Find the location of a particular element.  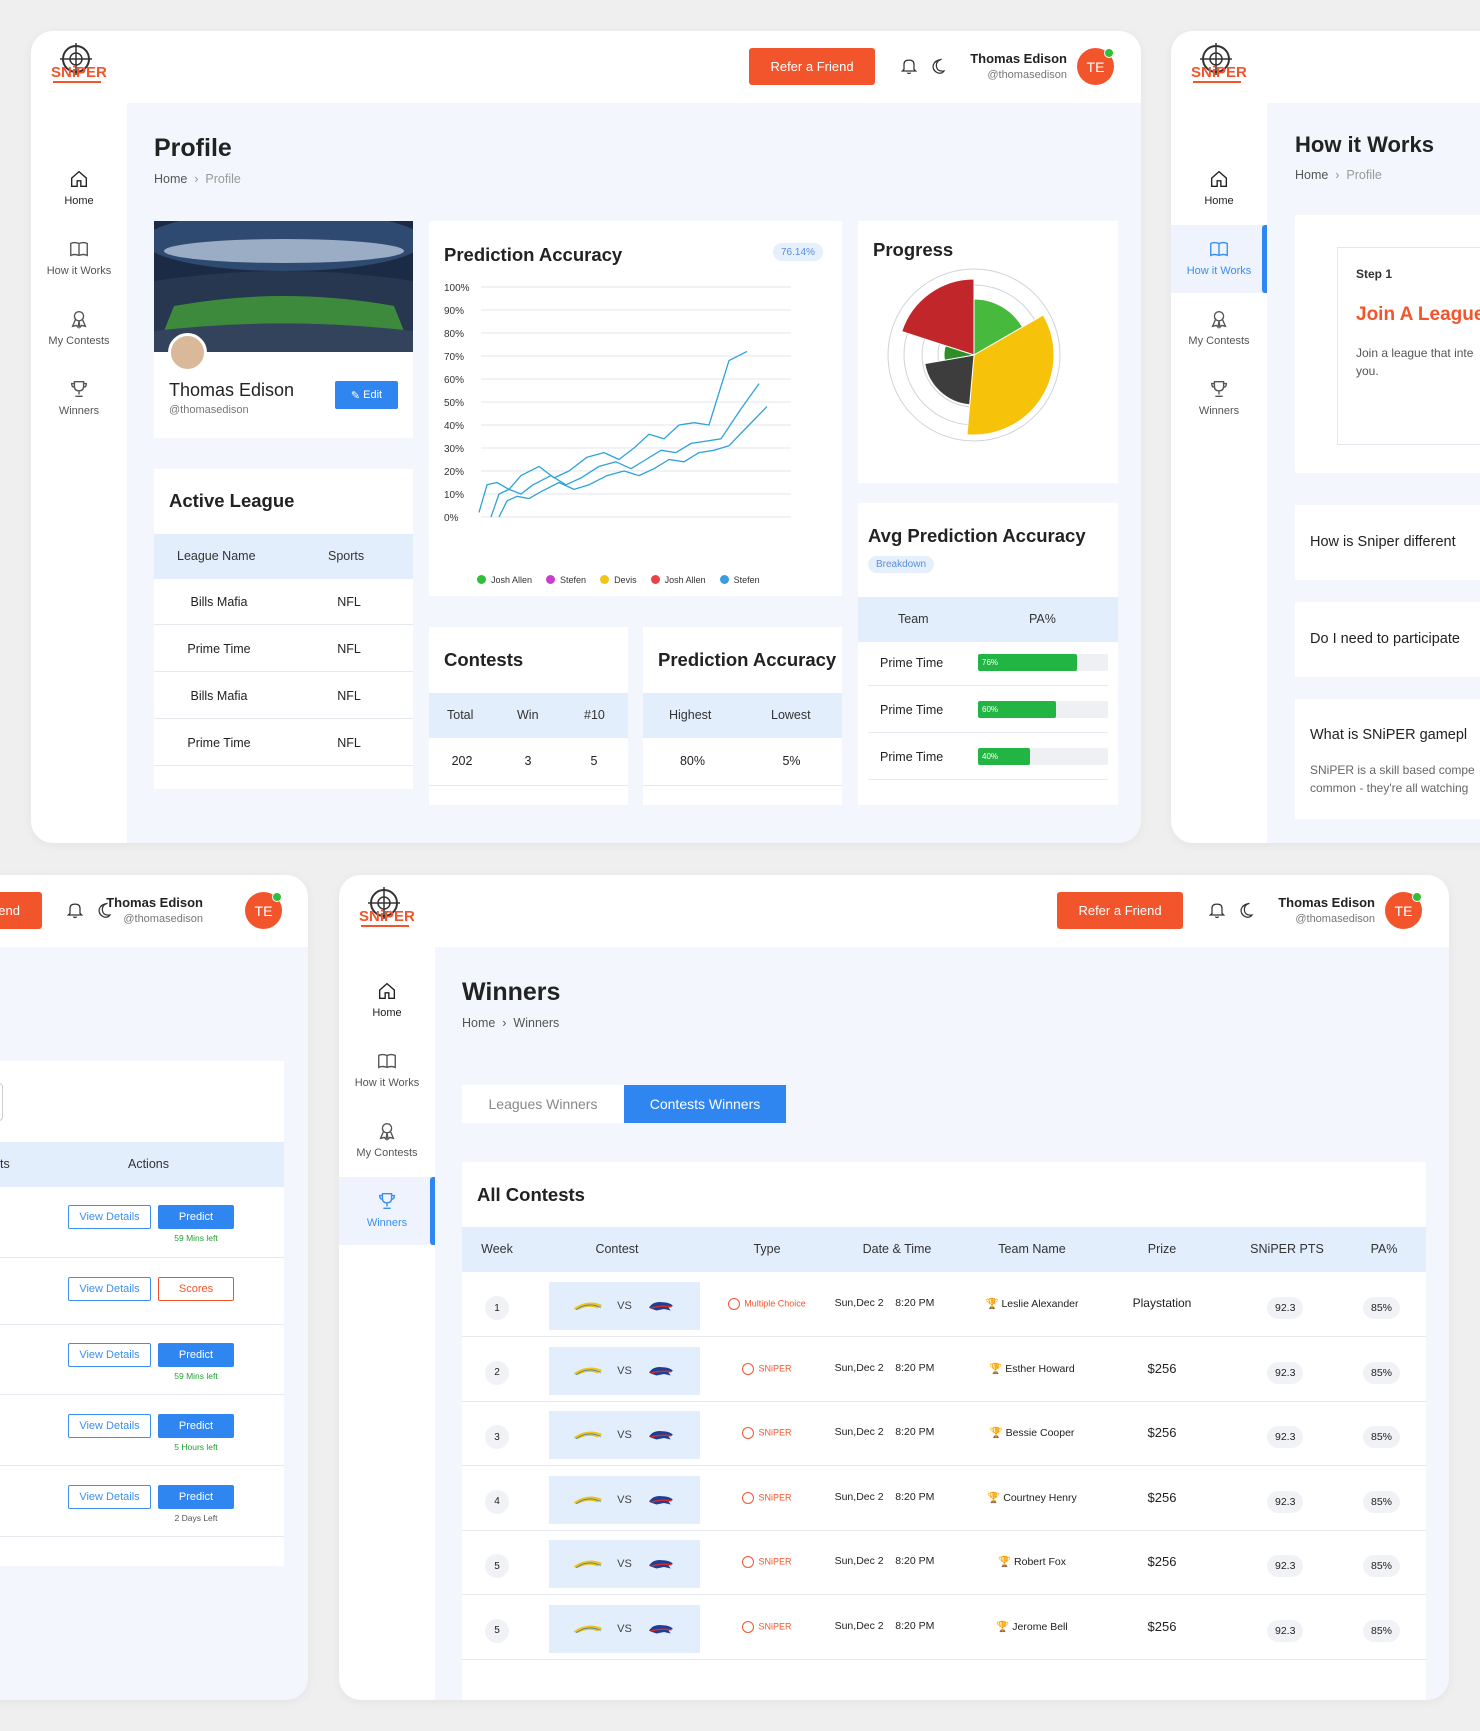

step-label: Step 1 is located at coordinates (1374, 274).